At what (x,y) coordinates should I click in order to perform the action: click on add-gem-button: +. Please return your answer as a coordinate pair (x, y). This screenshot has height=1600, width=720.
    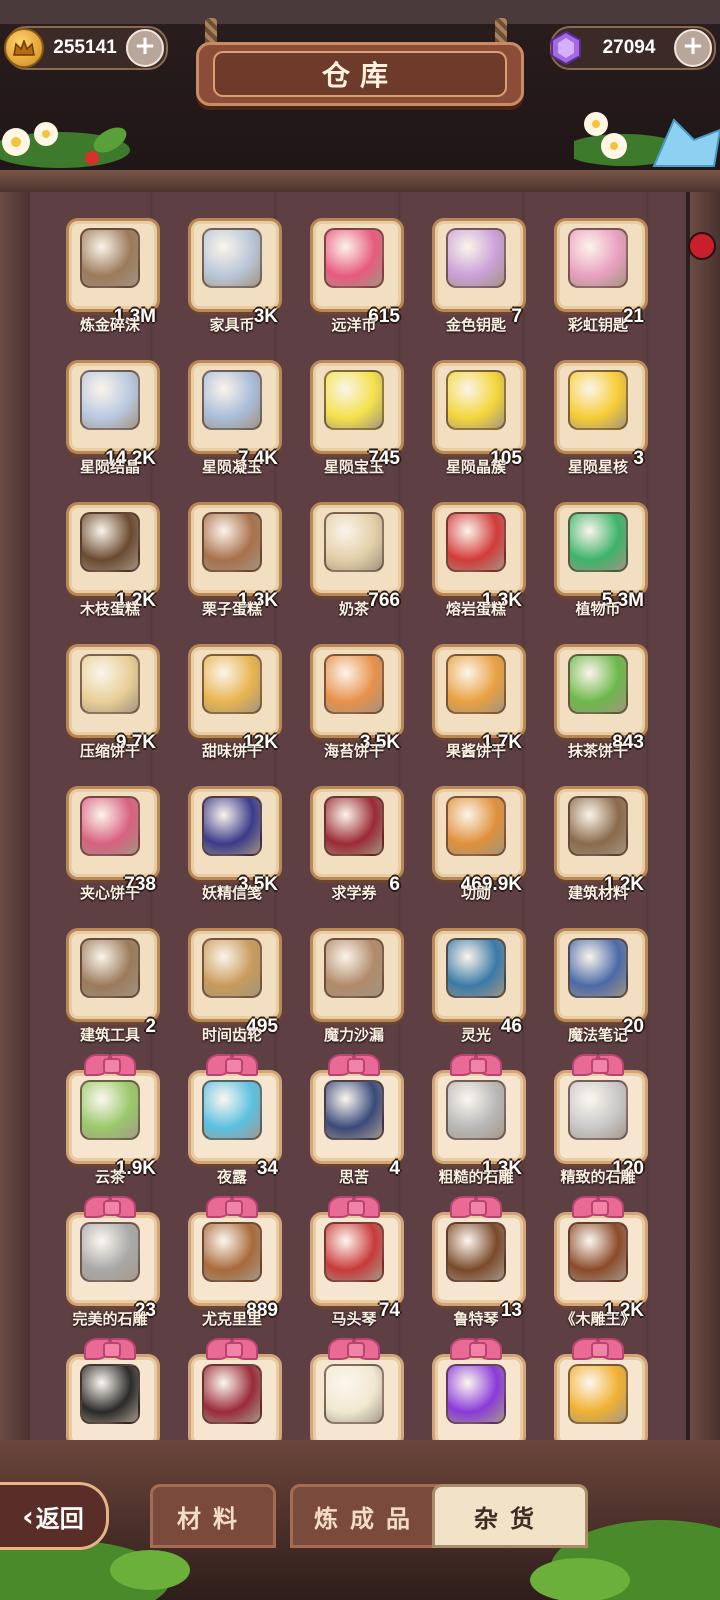
    Looking at the image, I should click on (693, 48).